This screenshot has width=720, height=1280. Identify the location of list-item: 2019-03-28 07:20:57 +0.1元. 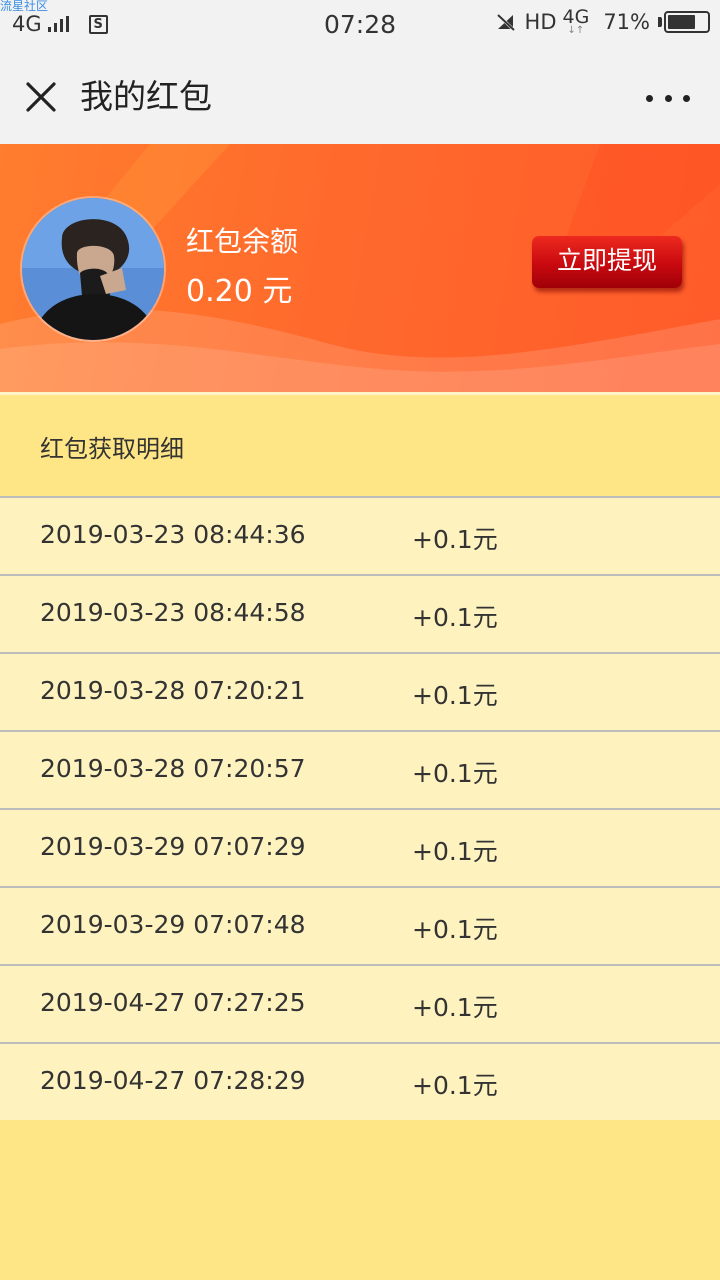
(360, 769).